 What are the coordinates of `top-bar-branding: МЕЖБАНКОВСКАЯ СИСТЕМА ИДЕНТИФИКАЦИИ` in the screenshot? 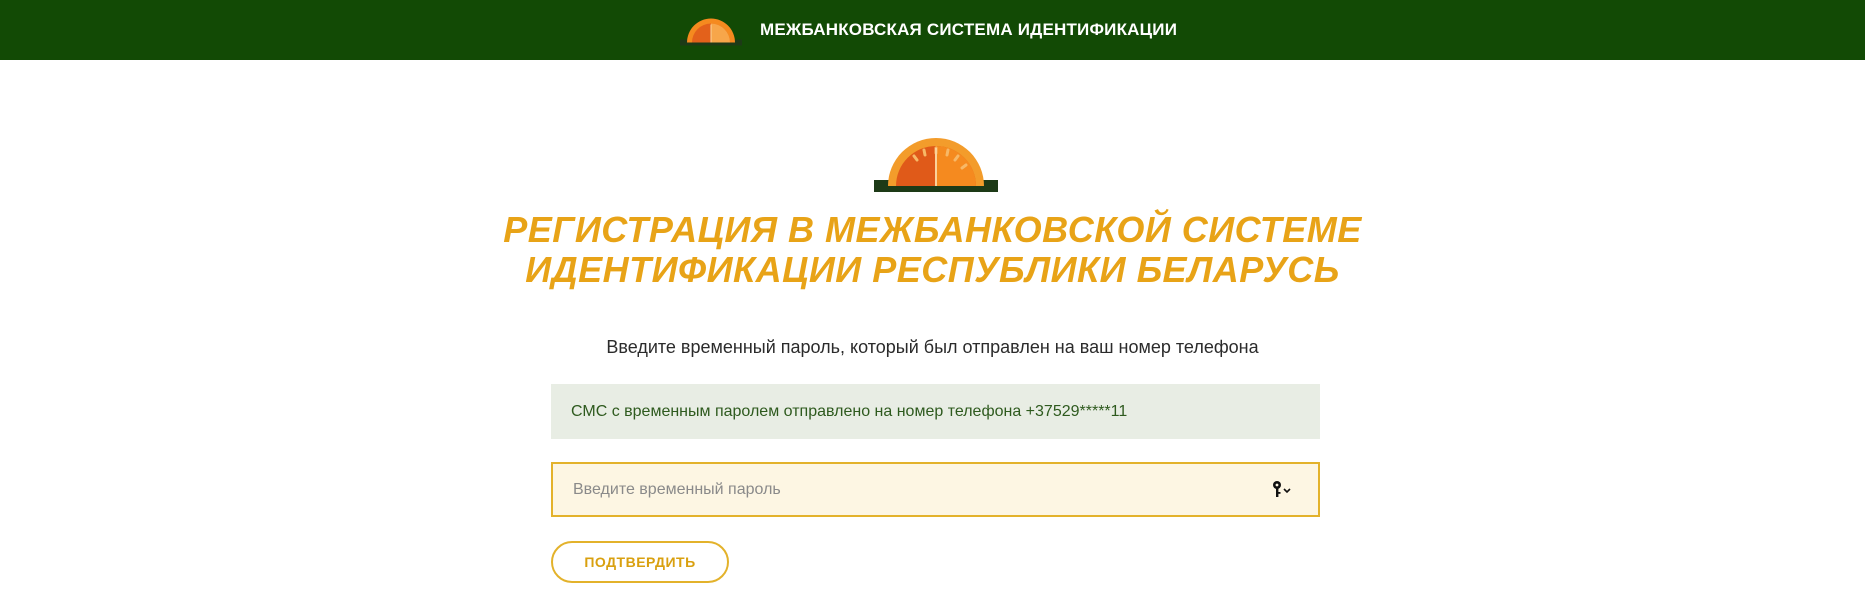 It's located at (928, 30).